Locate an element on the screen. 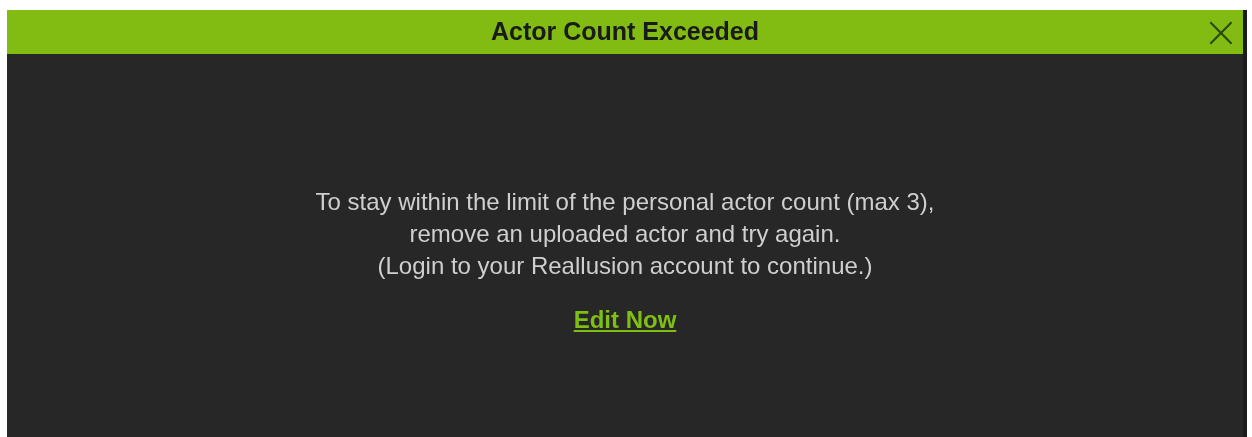  message-text: To stay within the limit of the personal actor count (max 3), is located at coordinates (625, 202).